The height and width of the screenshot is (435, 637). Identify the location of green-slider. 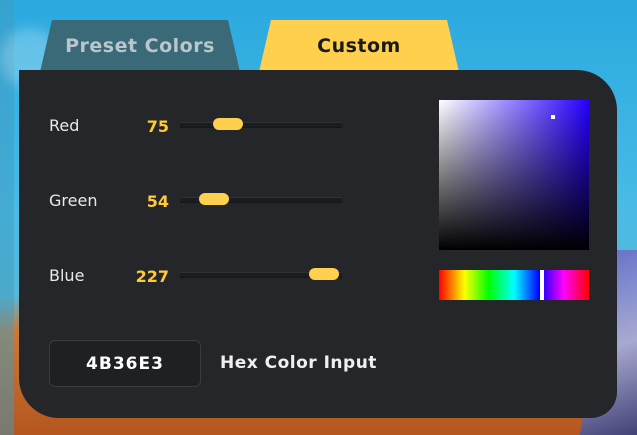
(261, 199).